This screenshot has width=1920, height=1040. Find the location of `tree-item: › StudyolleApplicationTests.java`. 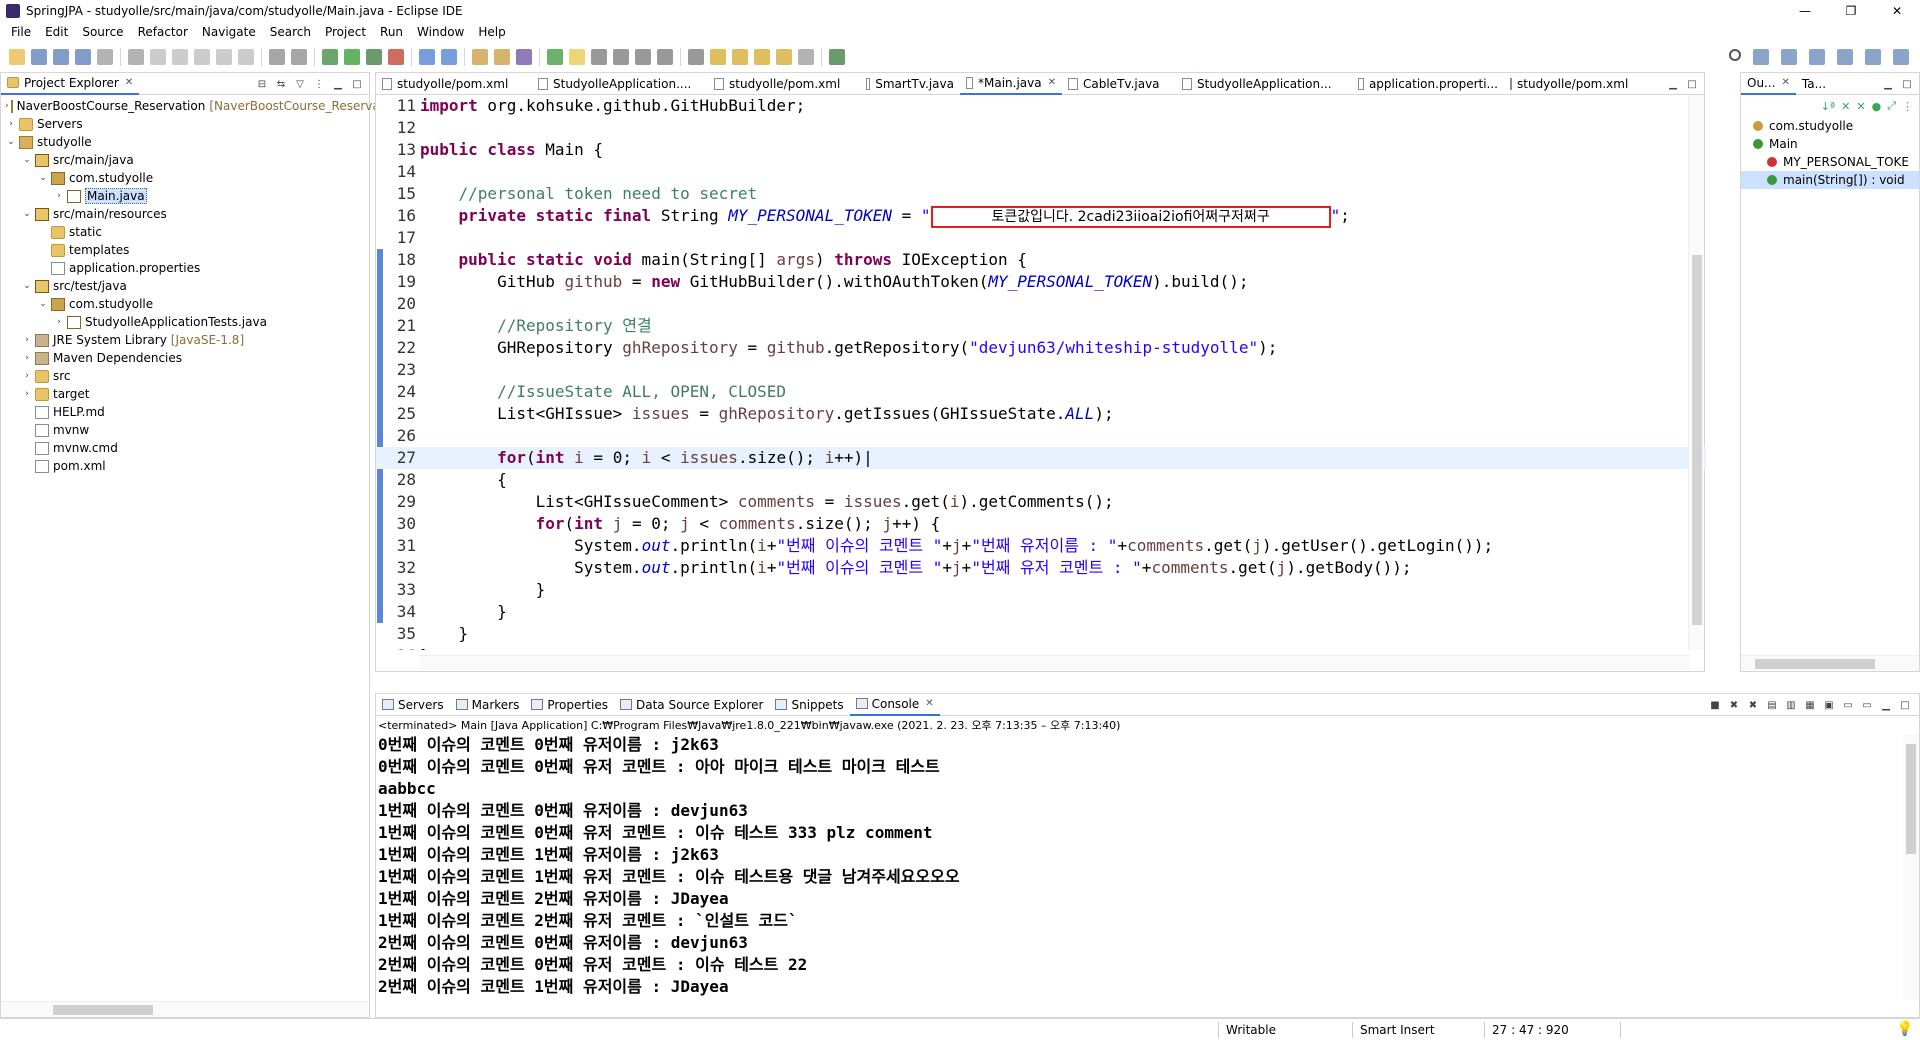

tree-item: › StudyolleApplicationTests.java is located at coordinates (185, 322).